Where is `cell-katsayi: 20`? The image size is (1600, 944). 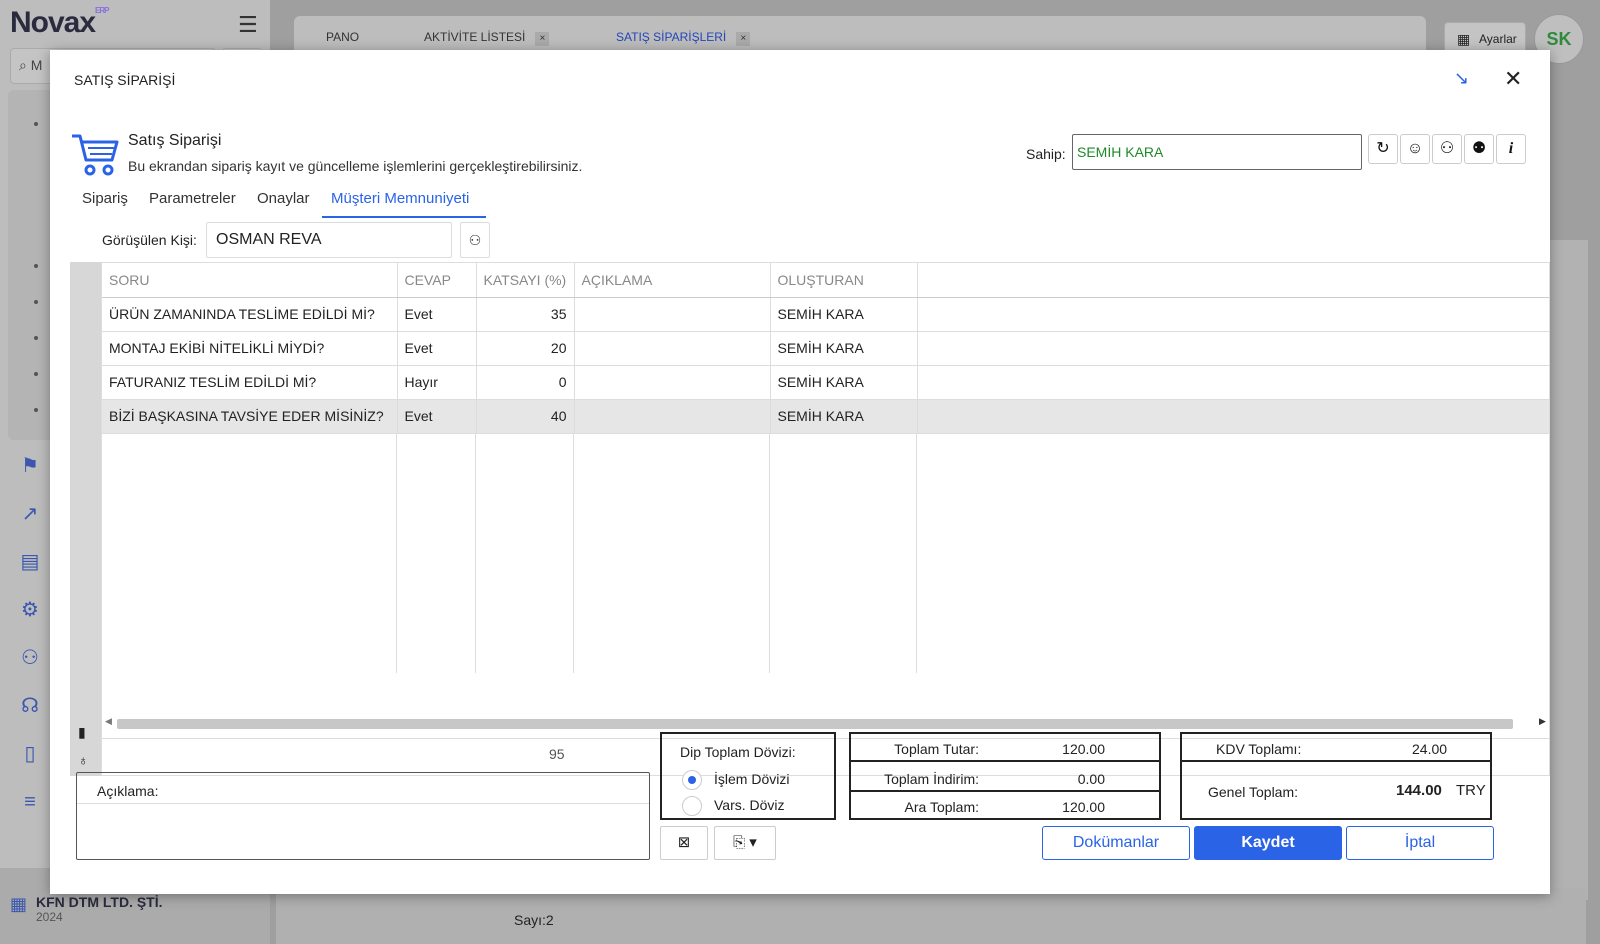
cell-katsayi: 20 is located at coordinates (525, 348).